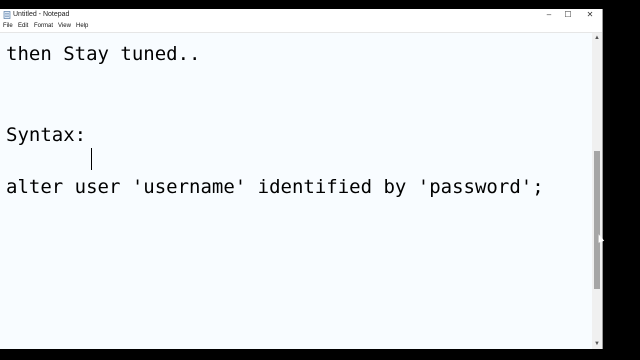 The image size is (640, 360). I want to click on scroll-down-arrow-icon: ▼, so click(597, 344).